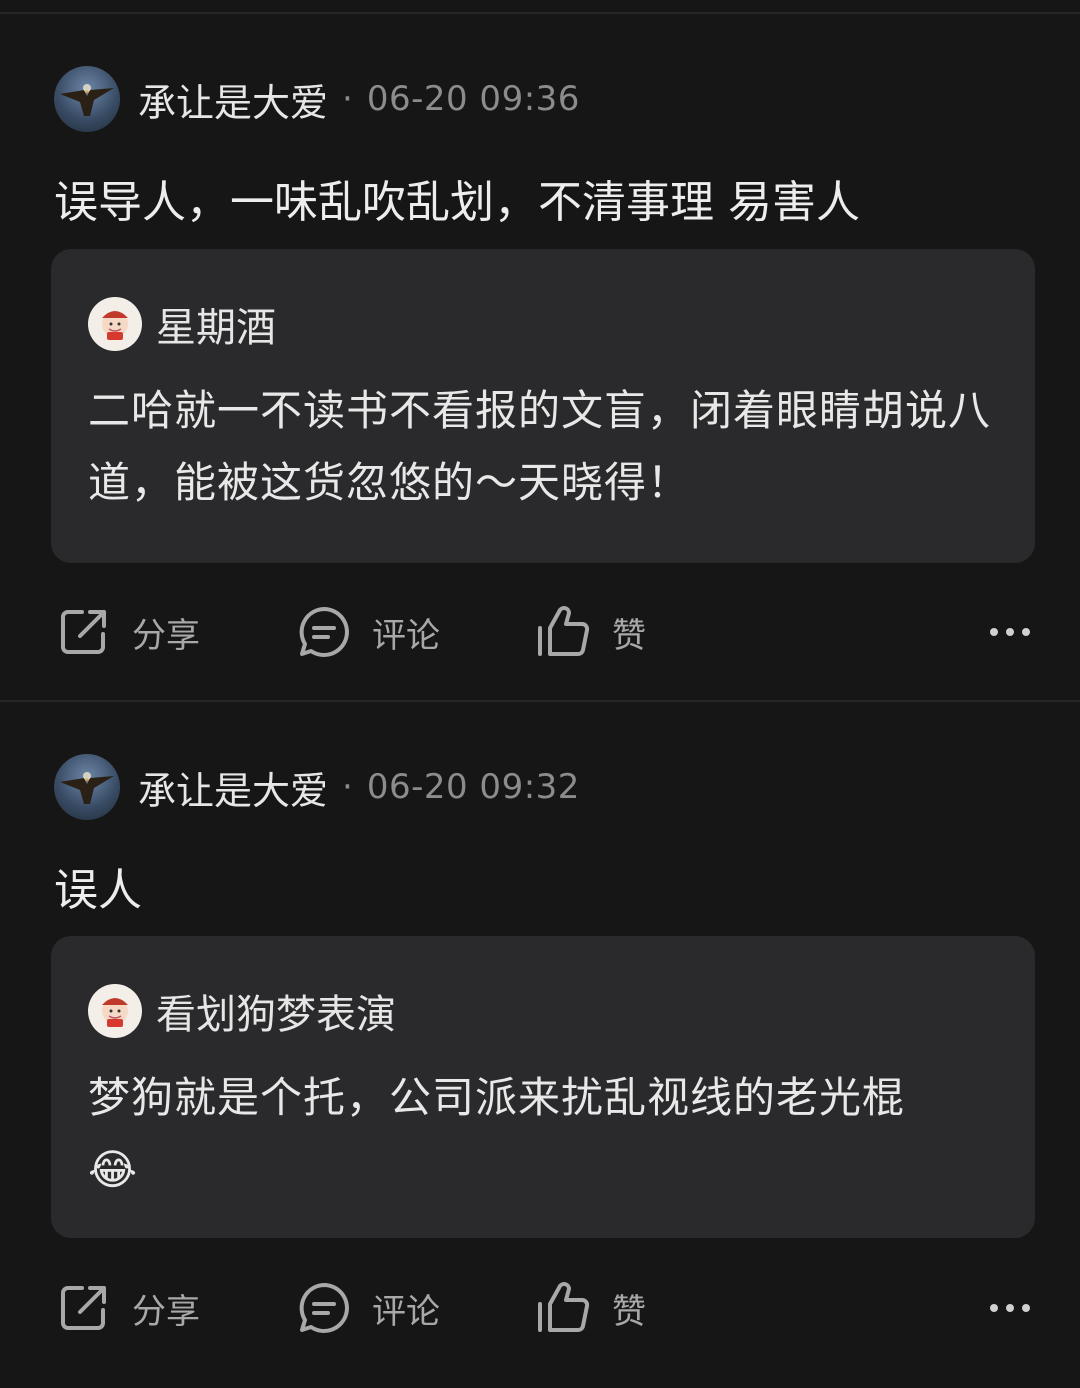 This screenshot has height=1388, width=1080. What do you see at coordinates (457, 202) in the screenshot?
I see `post-content: 误导人，一味乱吹乱划，不清事理 易害人` at bounding box center [457, 202].